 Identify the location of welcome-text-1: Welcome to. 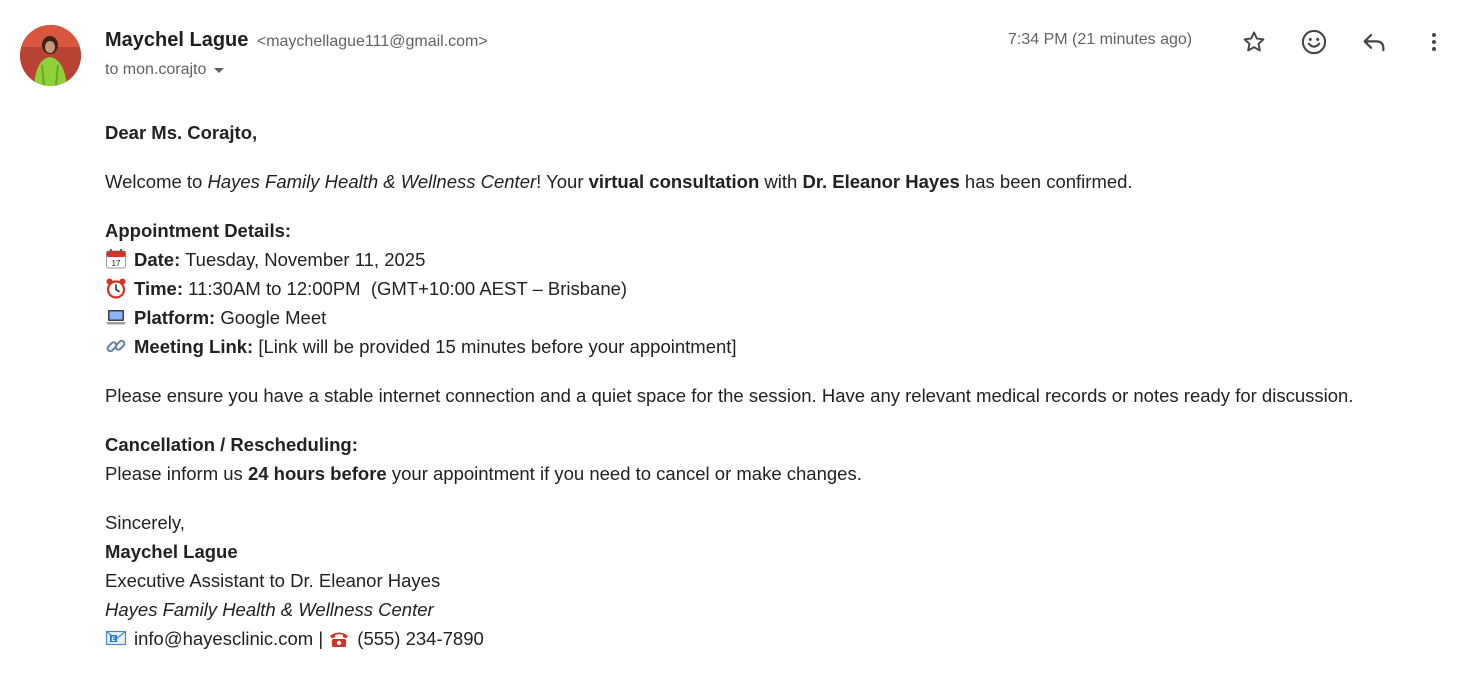
(156, 181).